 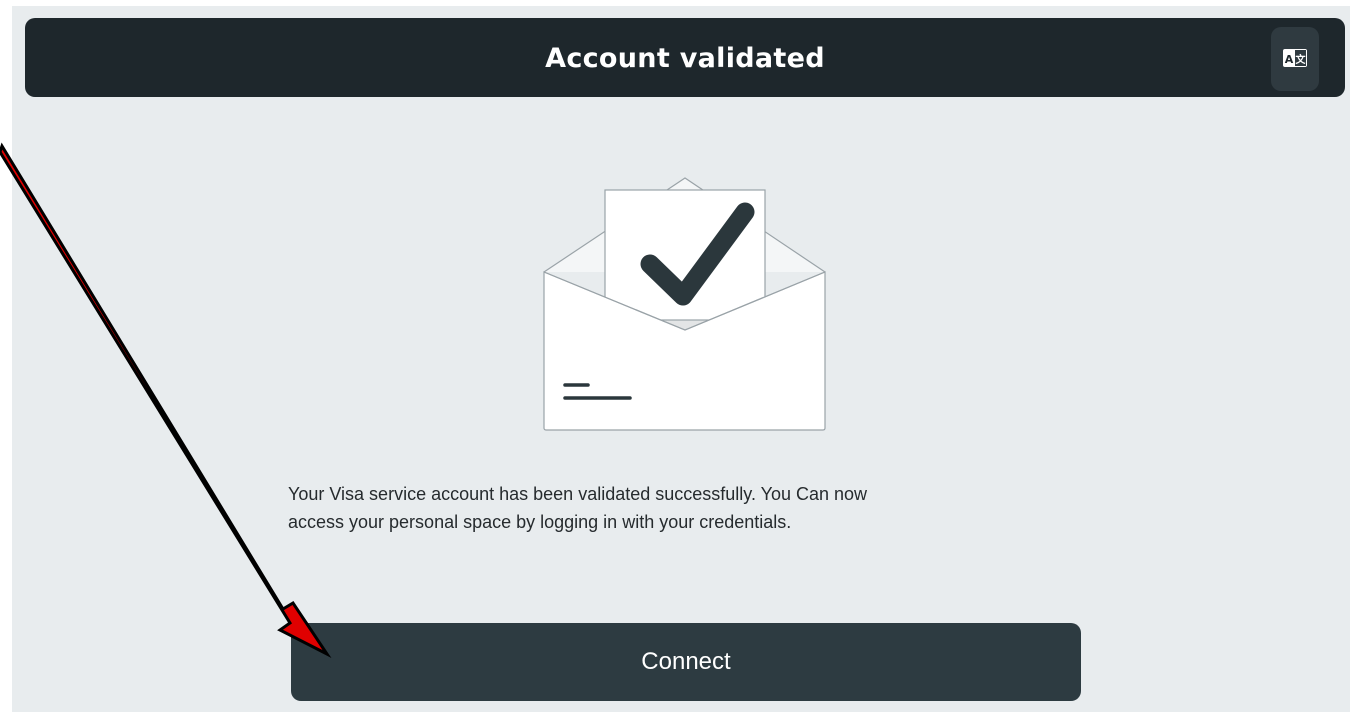 What do you see at coordinates (686, 662) in the screenshot?
I see `connect-button: Connect` at bounding box center [686, 662].